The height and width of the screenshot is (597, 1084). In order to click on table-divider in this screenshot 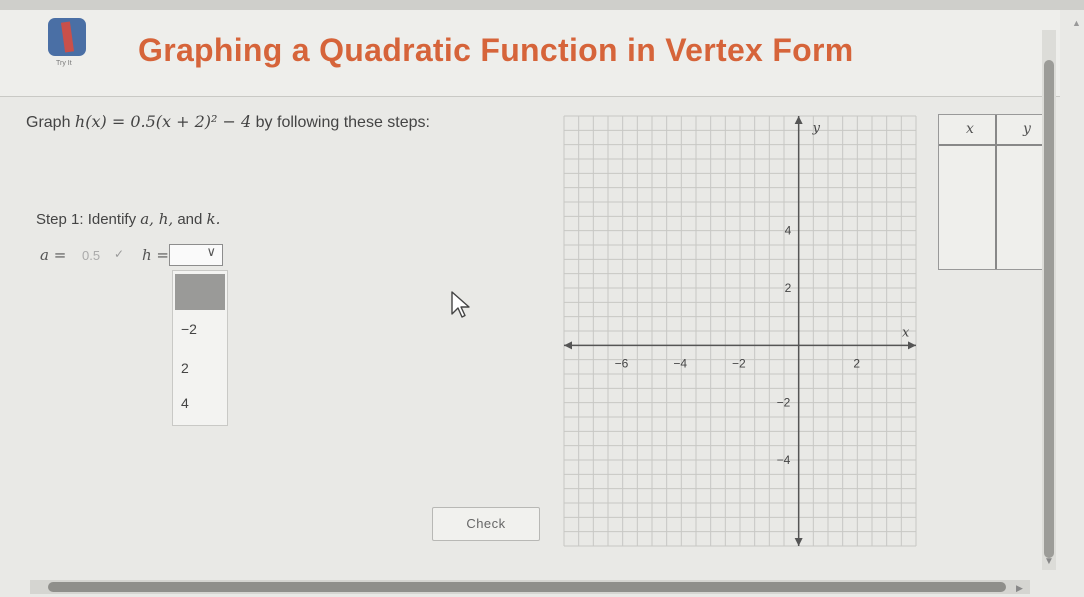, I will do `click(996, 192)`.